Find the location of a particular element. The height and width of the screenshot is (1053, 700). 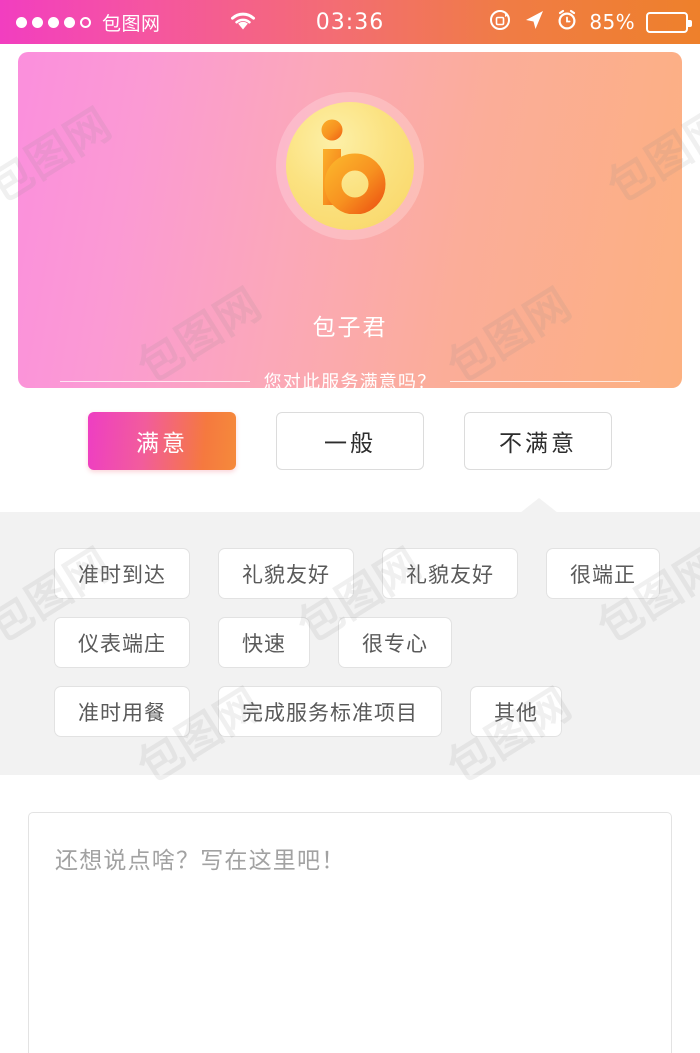

status-bar-right: 85% is located at coordinates (590, 22).